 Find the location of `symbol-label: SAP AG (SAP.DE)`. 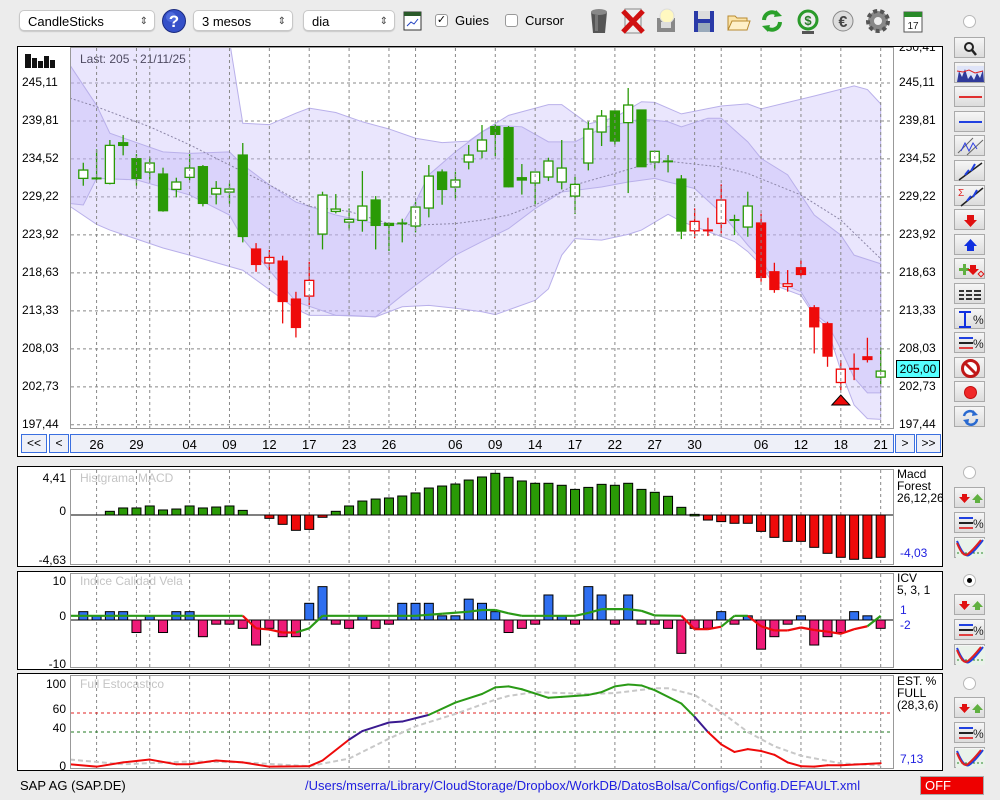

symbol-label: SAP AG (SAP.DE) is located at coordinates (73, 785).